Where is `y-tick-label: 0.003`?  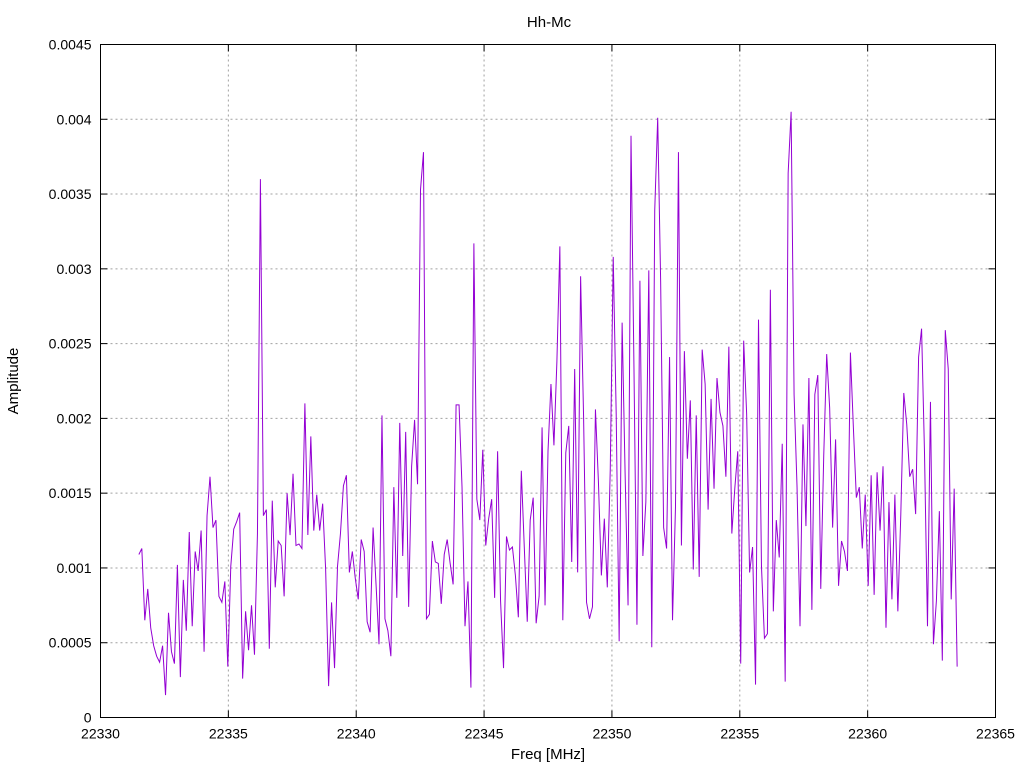 y-tick-label: 0.003 is located at coordinates (73, 269).